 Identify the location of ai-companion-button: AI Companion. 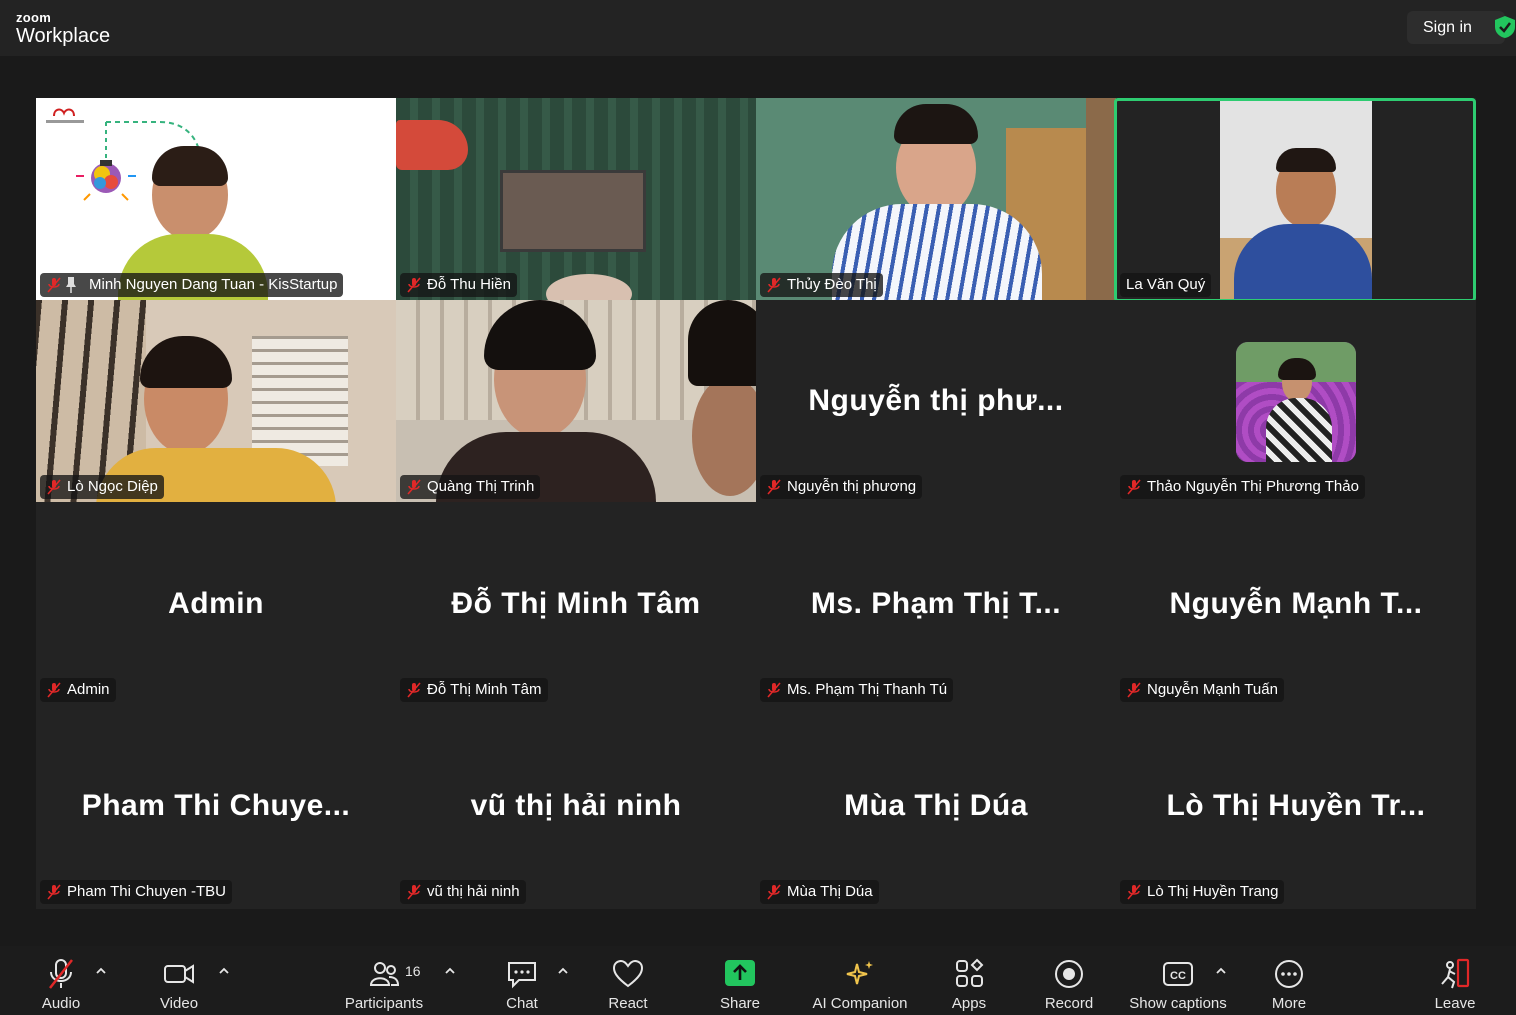
(860, 980).